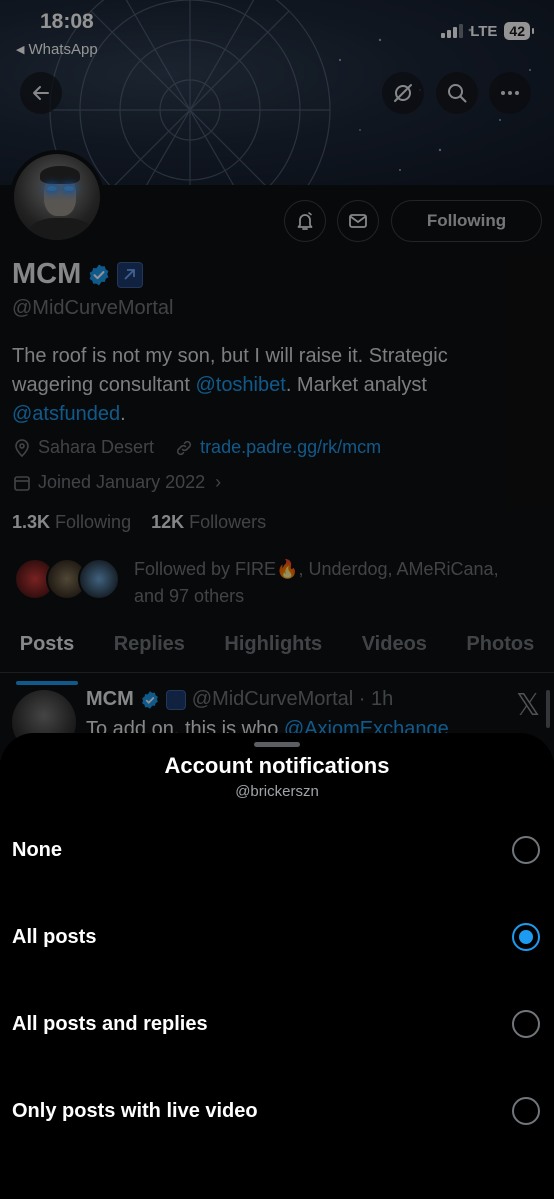 The height and width of the screenshot is (1199, 554). Describe the element at coordinates (277, 1024) in the screenshot. I see `option-all-posts-and-replies: All posts and replies` at that location.